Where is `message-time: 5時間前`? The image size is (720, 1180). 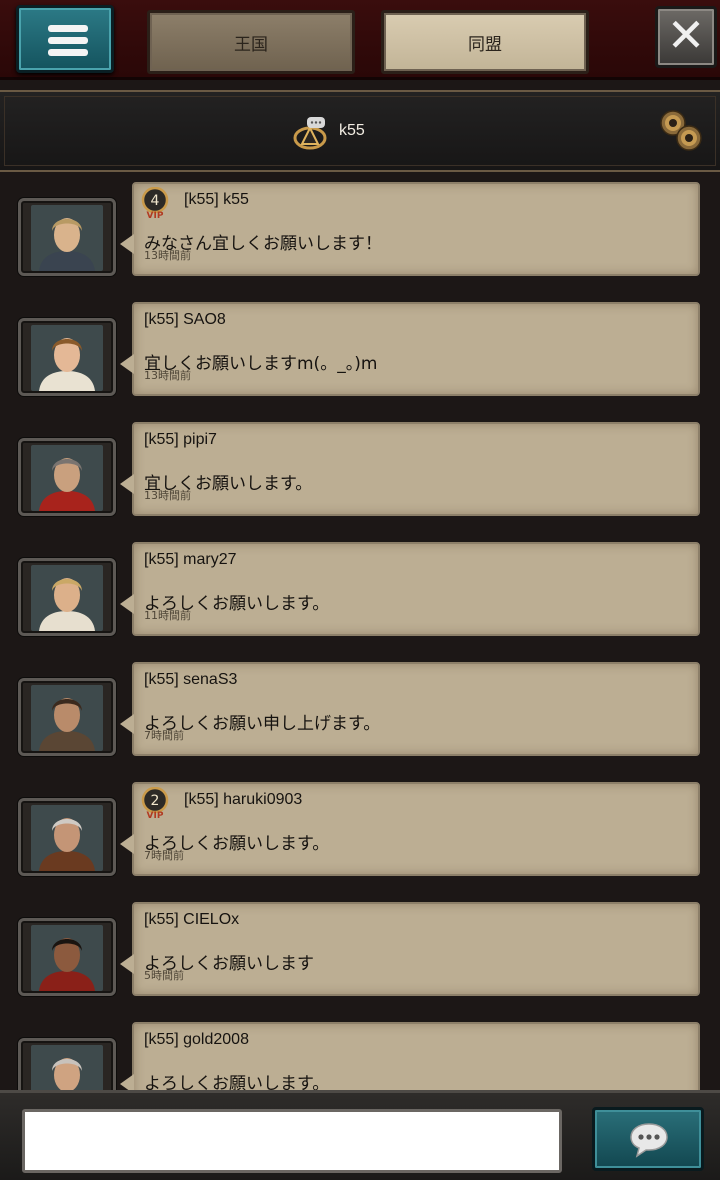
message-time: 5時間前 is located at coordinates (164, 975).